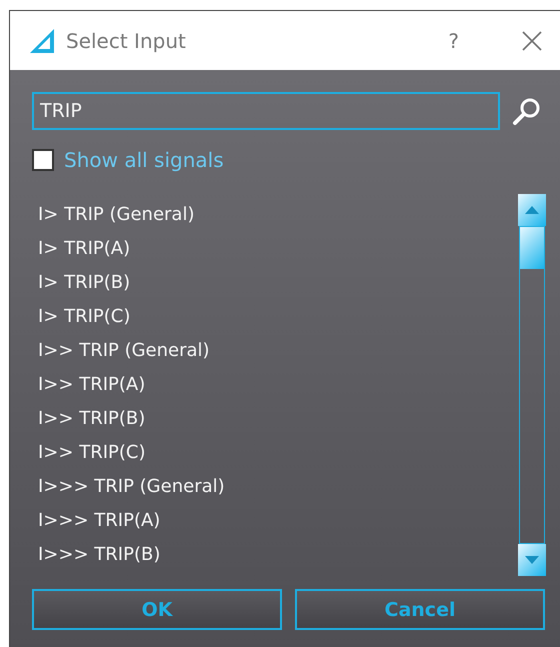  I want to click on down-arrow-icon, so click(532, 560).